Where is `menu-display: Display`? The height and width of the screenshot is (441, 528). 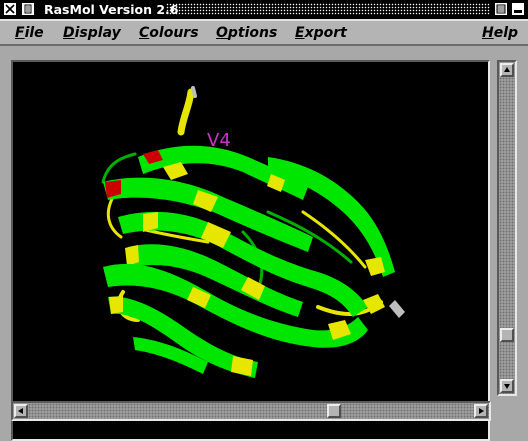 menu-display: Display is located at coordinates (92, 33).